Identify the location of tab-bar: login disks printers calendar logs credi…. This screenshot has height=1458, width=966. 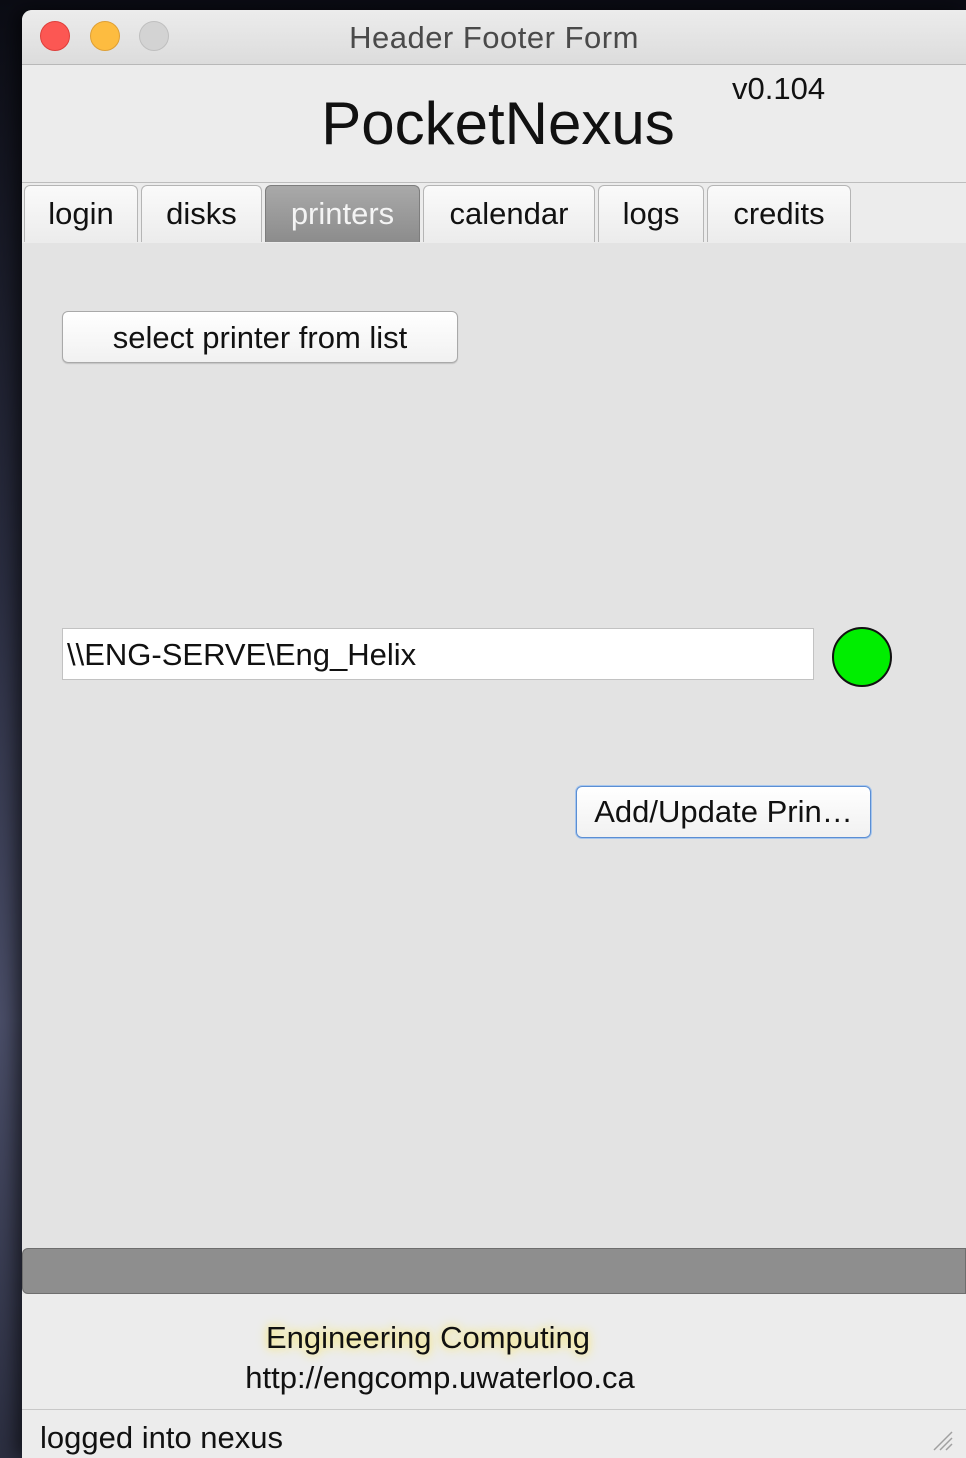
(494, 213).